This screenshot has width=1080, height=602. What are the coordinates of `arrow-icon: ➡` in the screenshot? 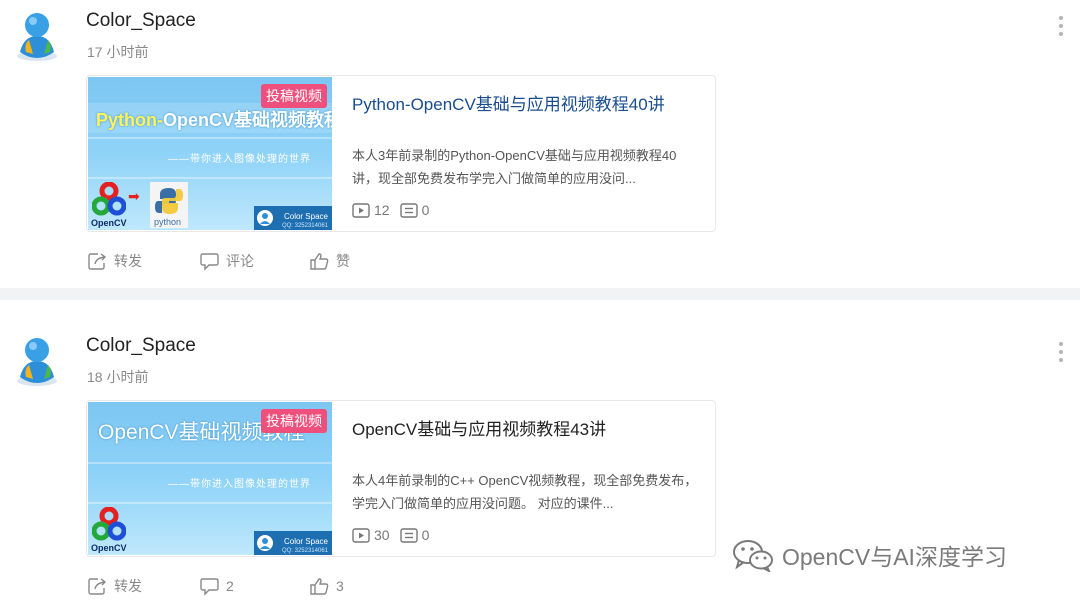 It's located at (134, 196).